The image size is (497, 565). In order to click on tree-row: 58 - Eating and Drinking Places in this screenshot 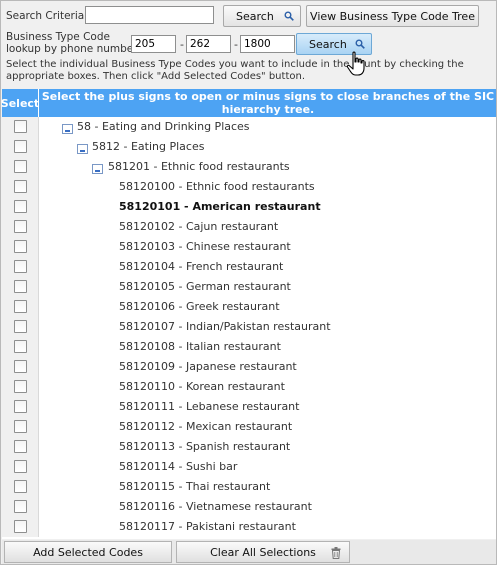, I will do `click(249, 127)`.